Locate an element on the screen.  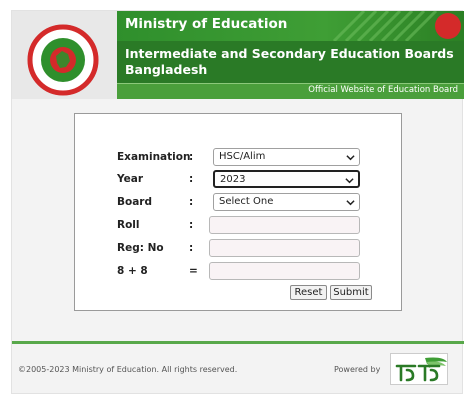
reg-row: Reg: No : is located at coordinates (239, 249).